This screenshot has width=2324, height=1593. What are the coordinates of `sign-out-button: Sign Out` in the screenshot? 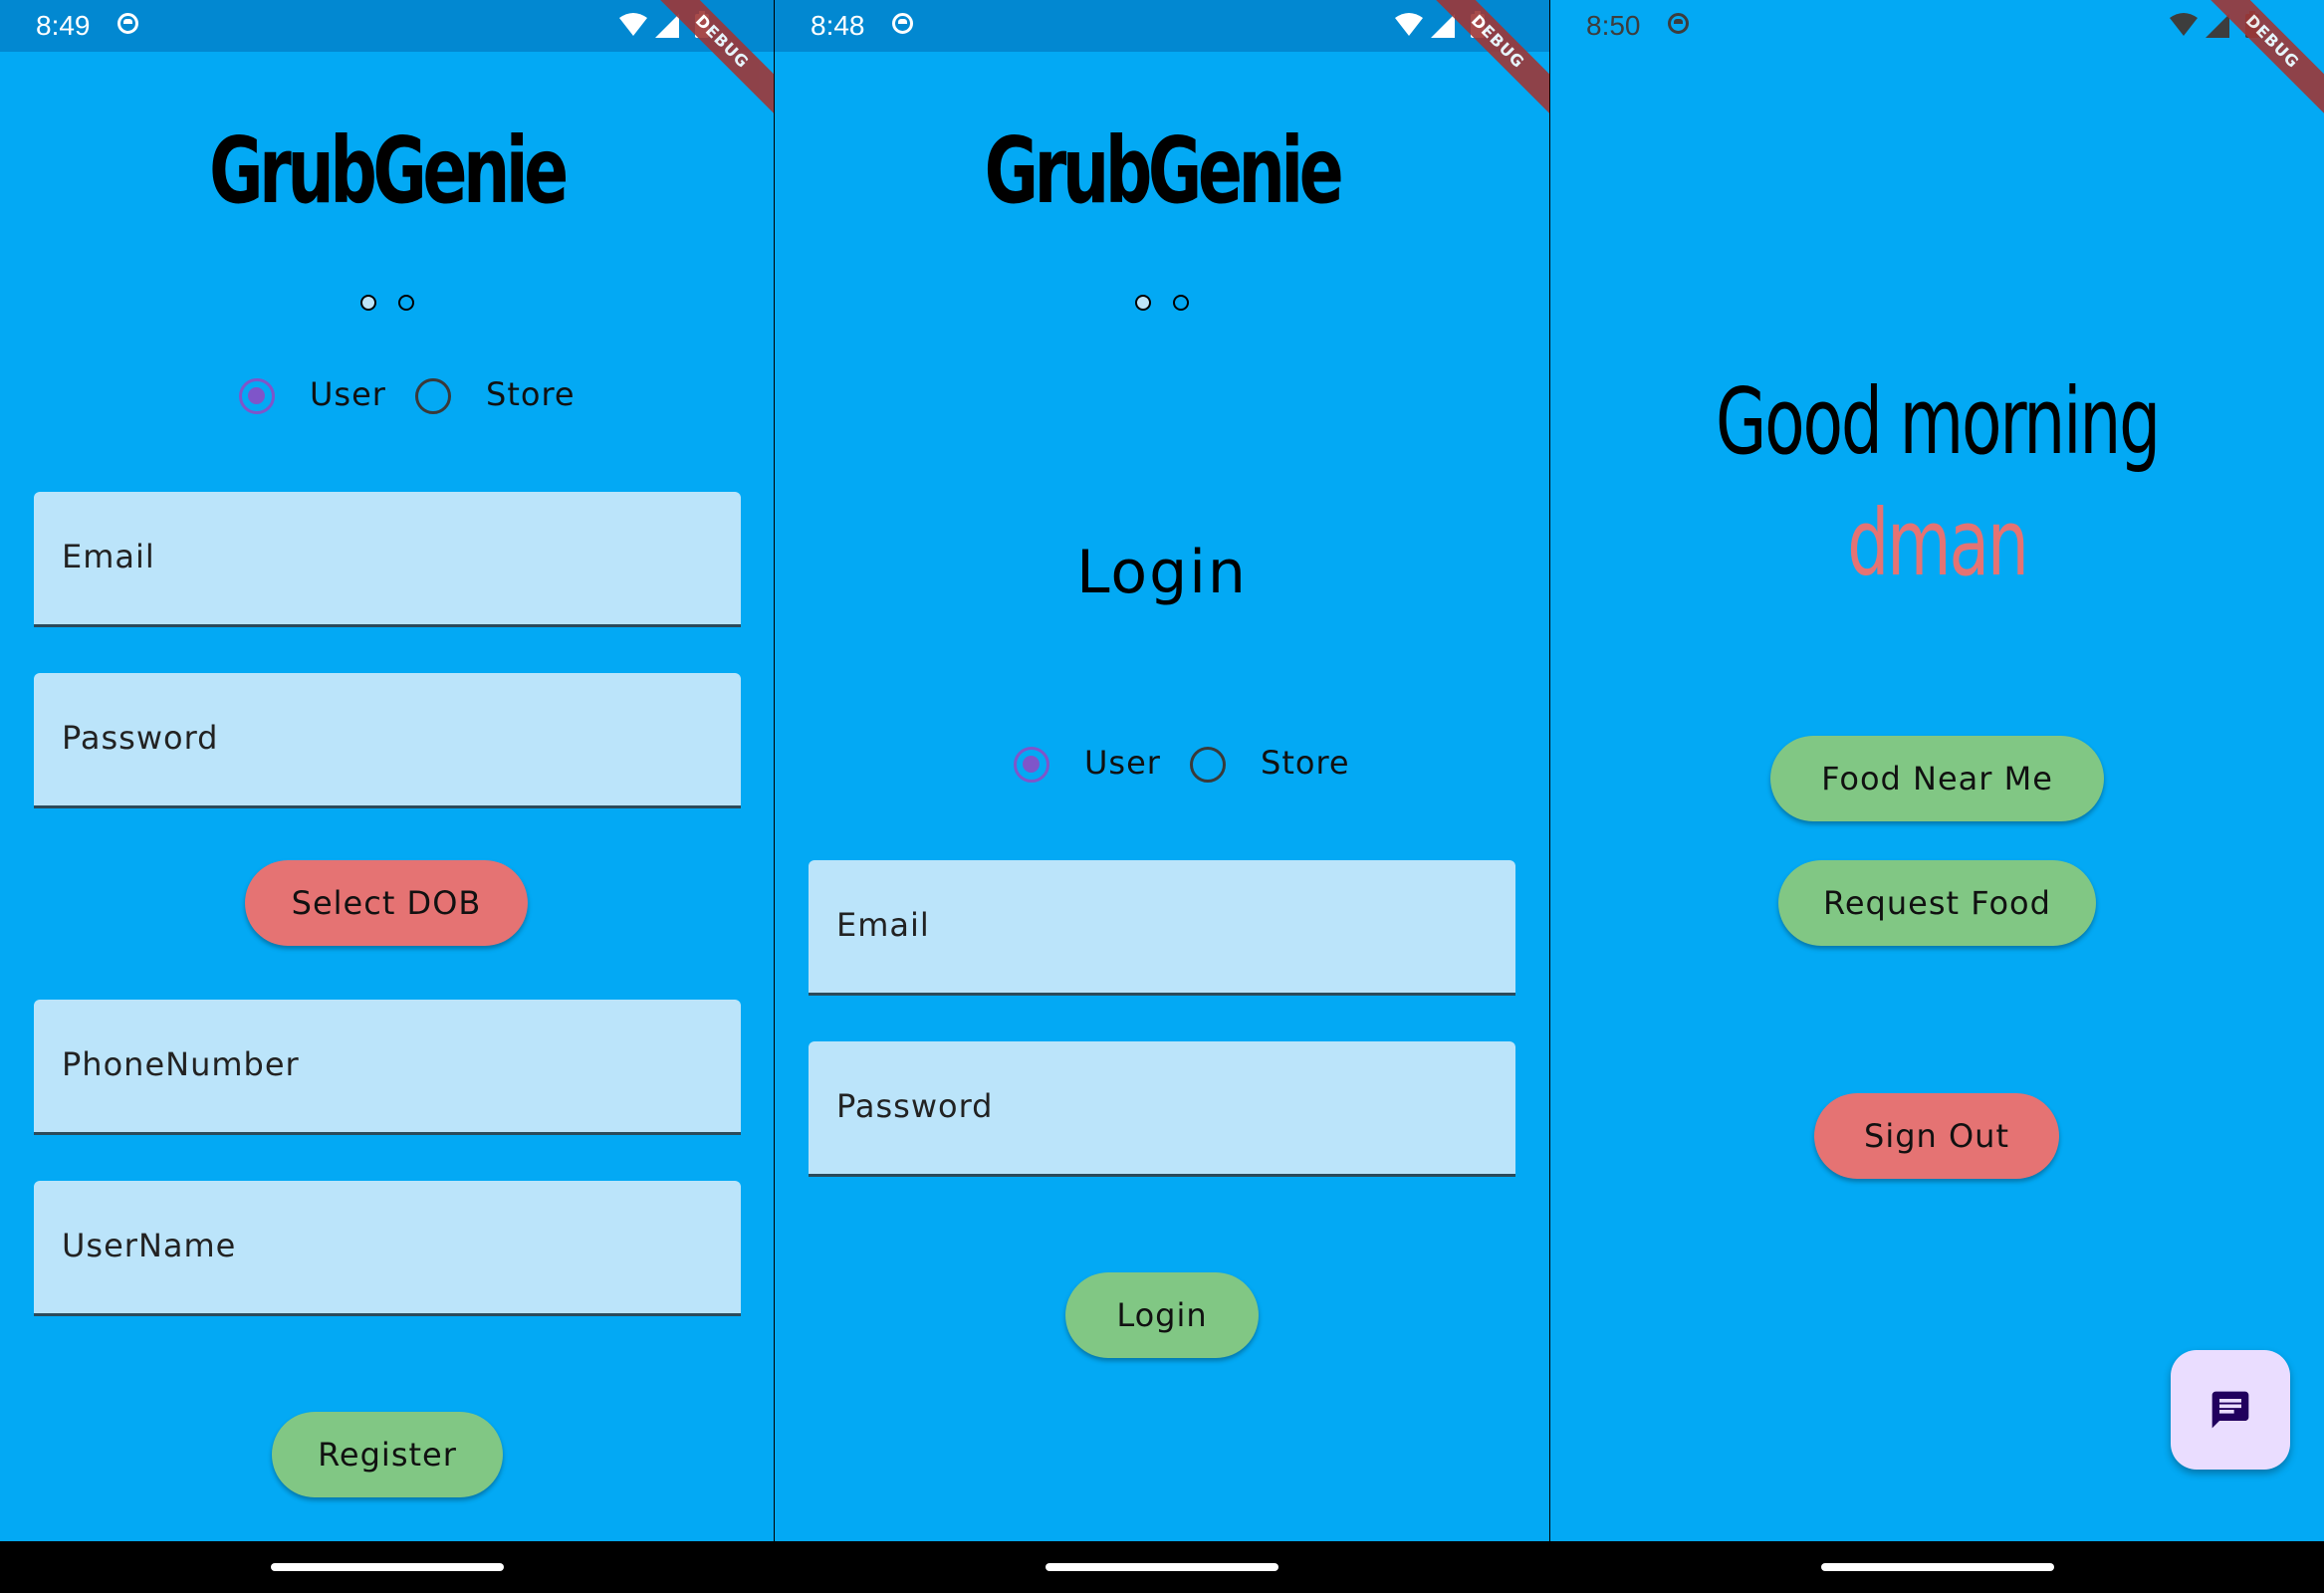 It's located at (1936, 1136).